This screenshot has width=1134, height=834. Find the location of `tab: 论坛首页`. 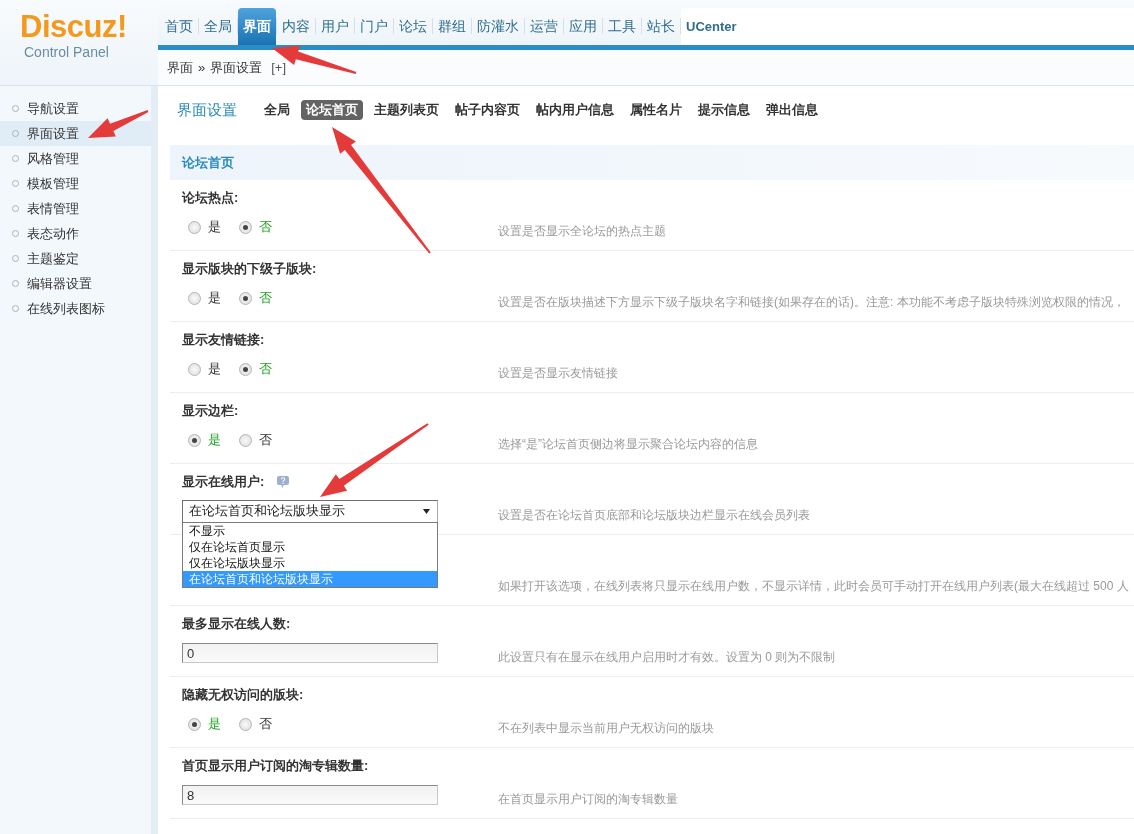

tab: 论坛首页 is located at coordinates (332, 110).